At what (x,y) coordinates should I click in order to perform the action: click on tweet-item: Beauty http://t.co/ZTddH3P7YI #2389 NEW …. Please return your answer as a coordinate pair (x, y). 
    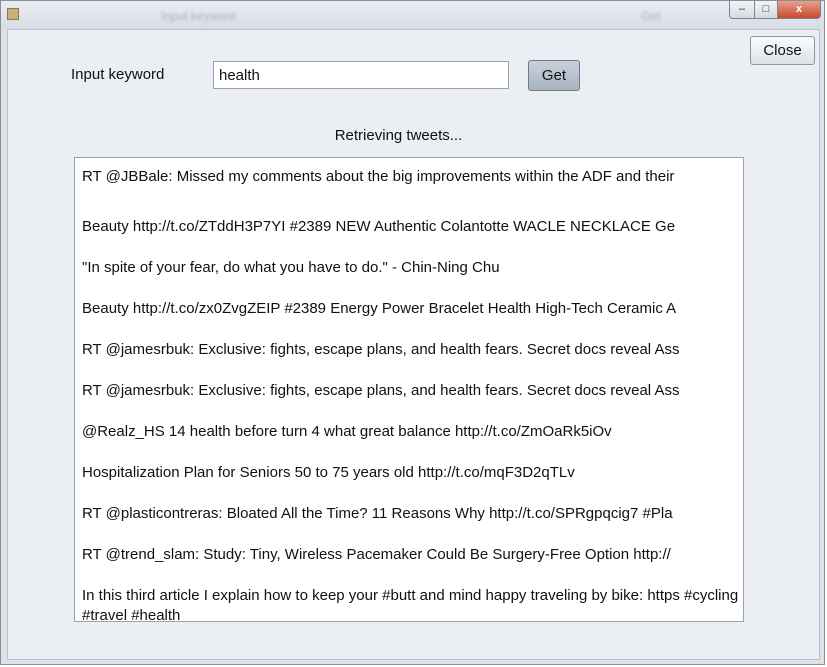
    Looking at the image, I should click on (379, 226).